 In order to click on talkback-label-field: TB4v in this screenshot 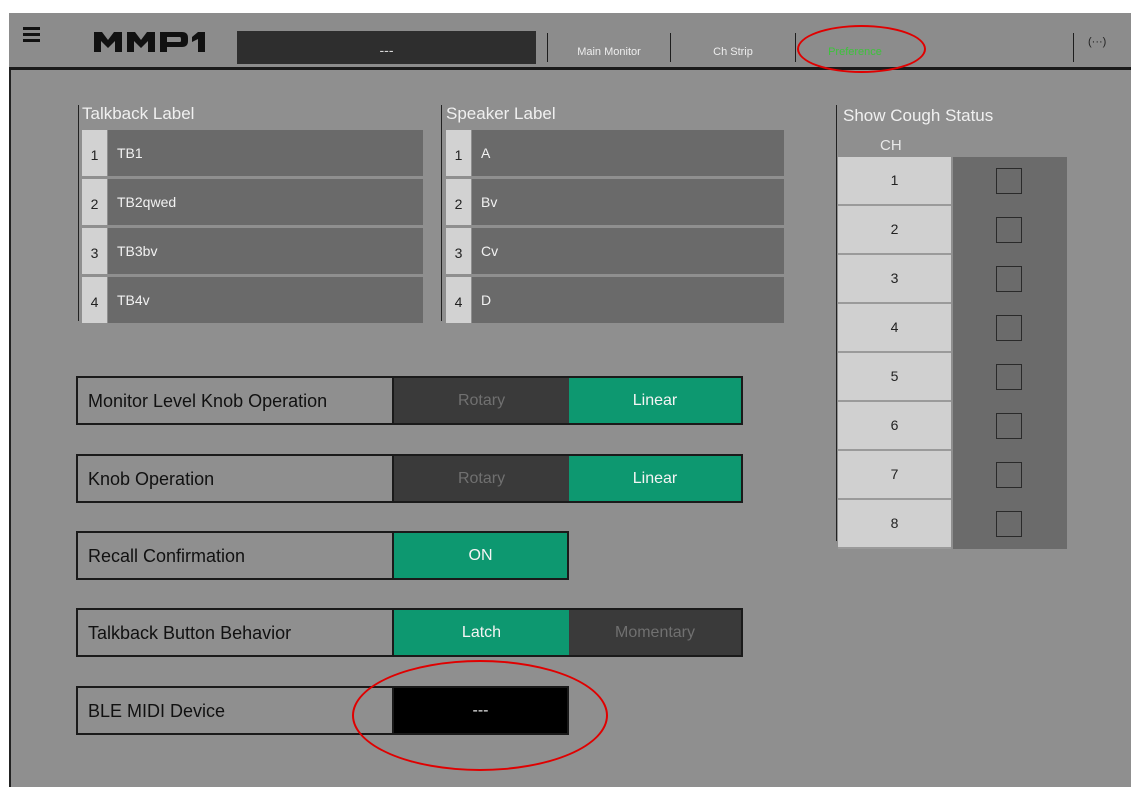, I will do `click(265, 300)`.